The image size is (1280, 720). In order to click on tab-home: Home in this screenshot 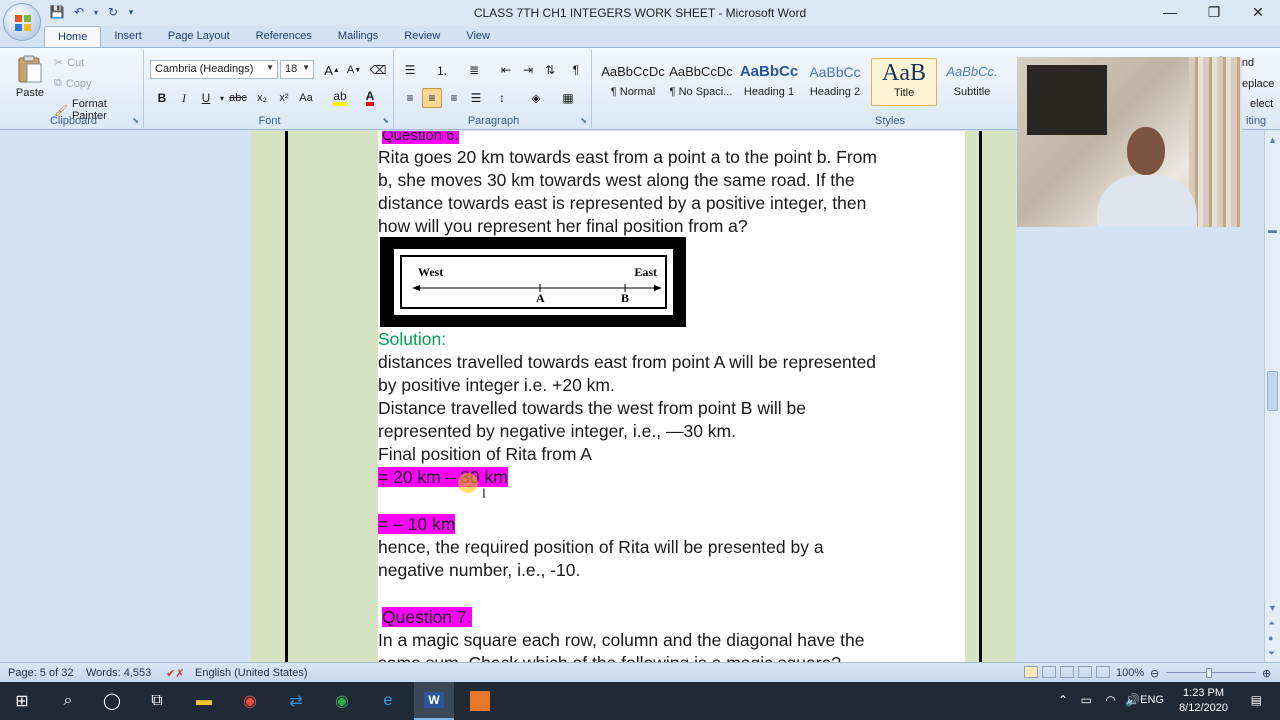, I will do `click(73, 37)`.